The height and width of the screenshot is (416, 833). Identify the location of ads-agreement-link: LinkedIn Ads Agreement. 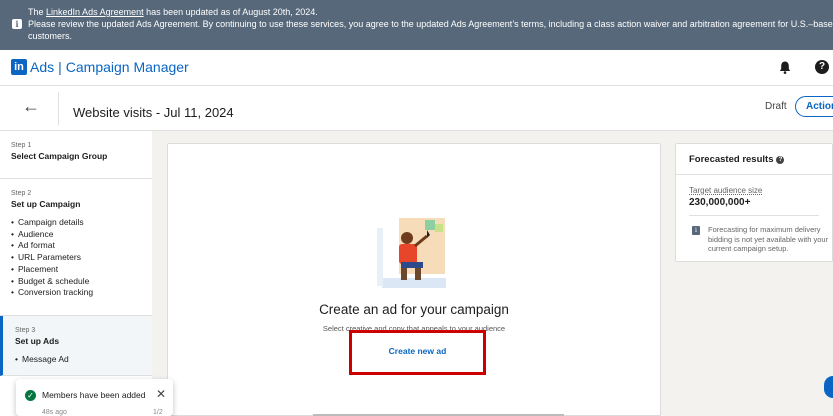
(95, 12).